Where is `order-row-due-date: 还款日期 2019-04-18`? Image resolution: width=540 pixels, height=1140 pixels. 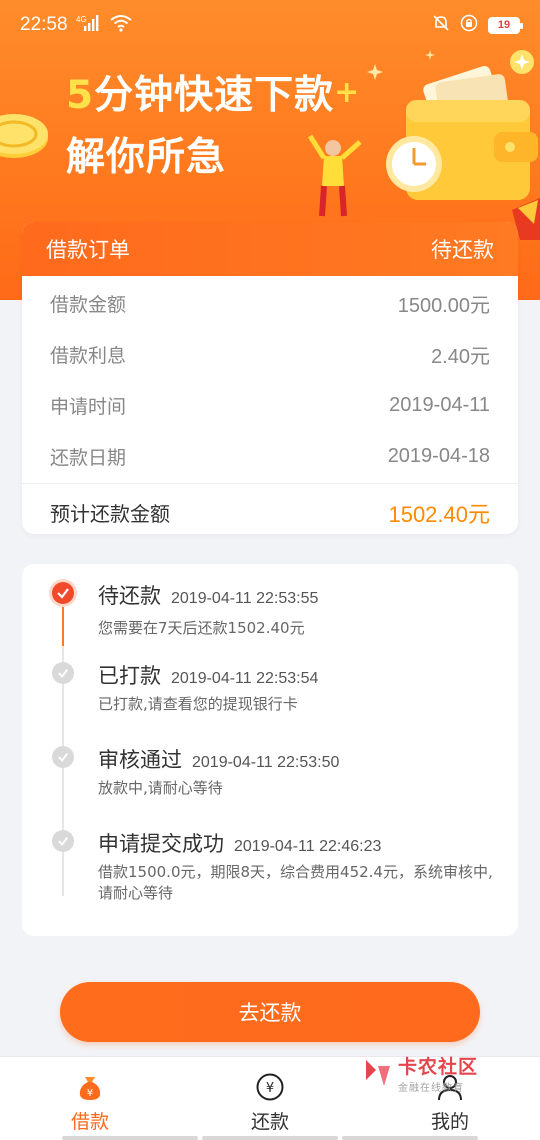 order-row-due-date: 还款日期 2019-04-18 is located at coordinates (270, 456).